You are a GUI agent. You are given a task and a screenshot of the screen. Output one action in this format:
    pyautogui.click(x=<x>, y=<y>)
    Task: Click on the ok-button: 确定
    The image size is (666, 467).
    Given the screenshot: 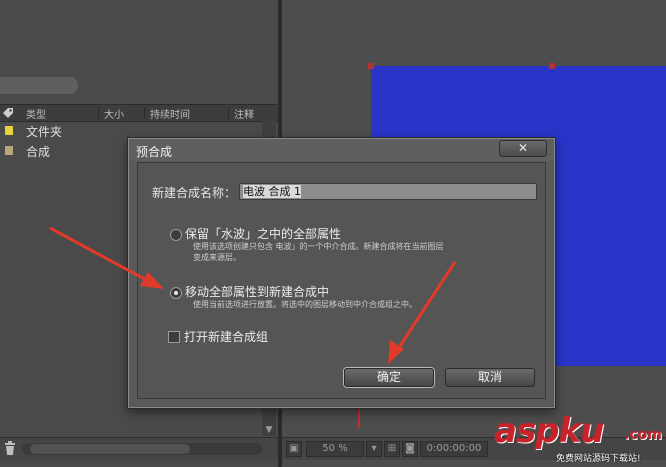 What is the action you would take?
    pyautogui.click(x=389, y=377)
    